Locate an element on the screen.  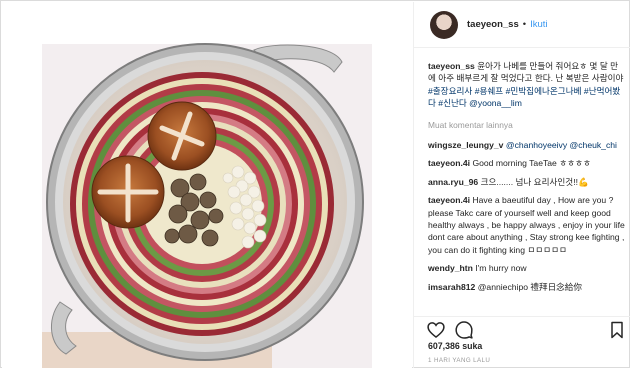
comment-username: wingsze_leungy_v is located at coordinates (465, 145).